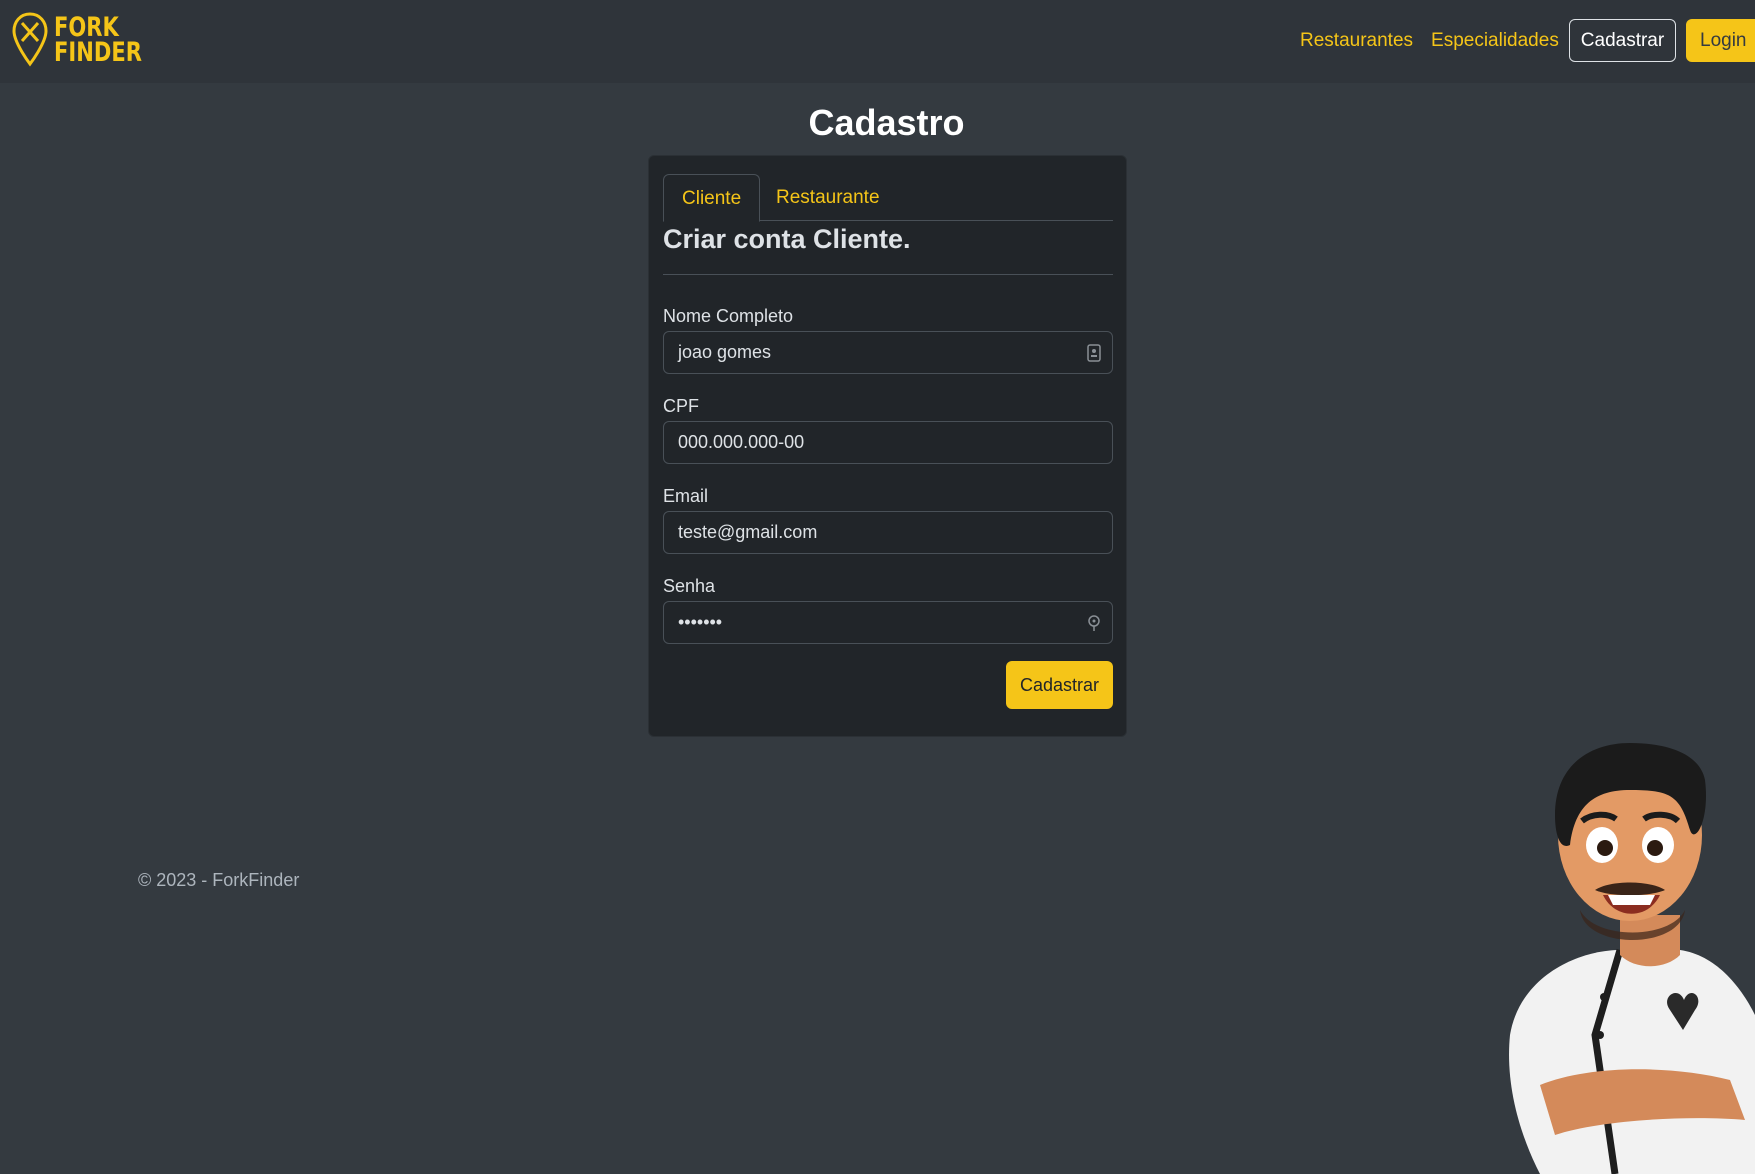  I want to click on name-label: Nome Completo, so click(728, 316).